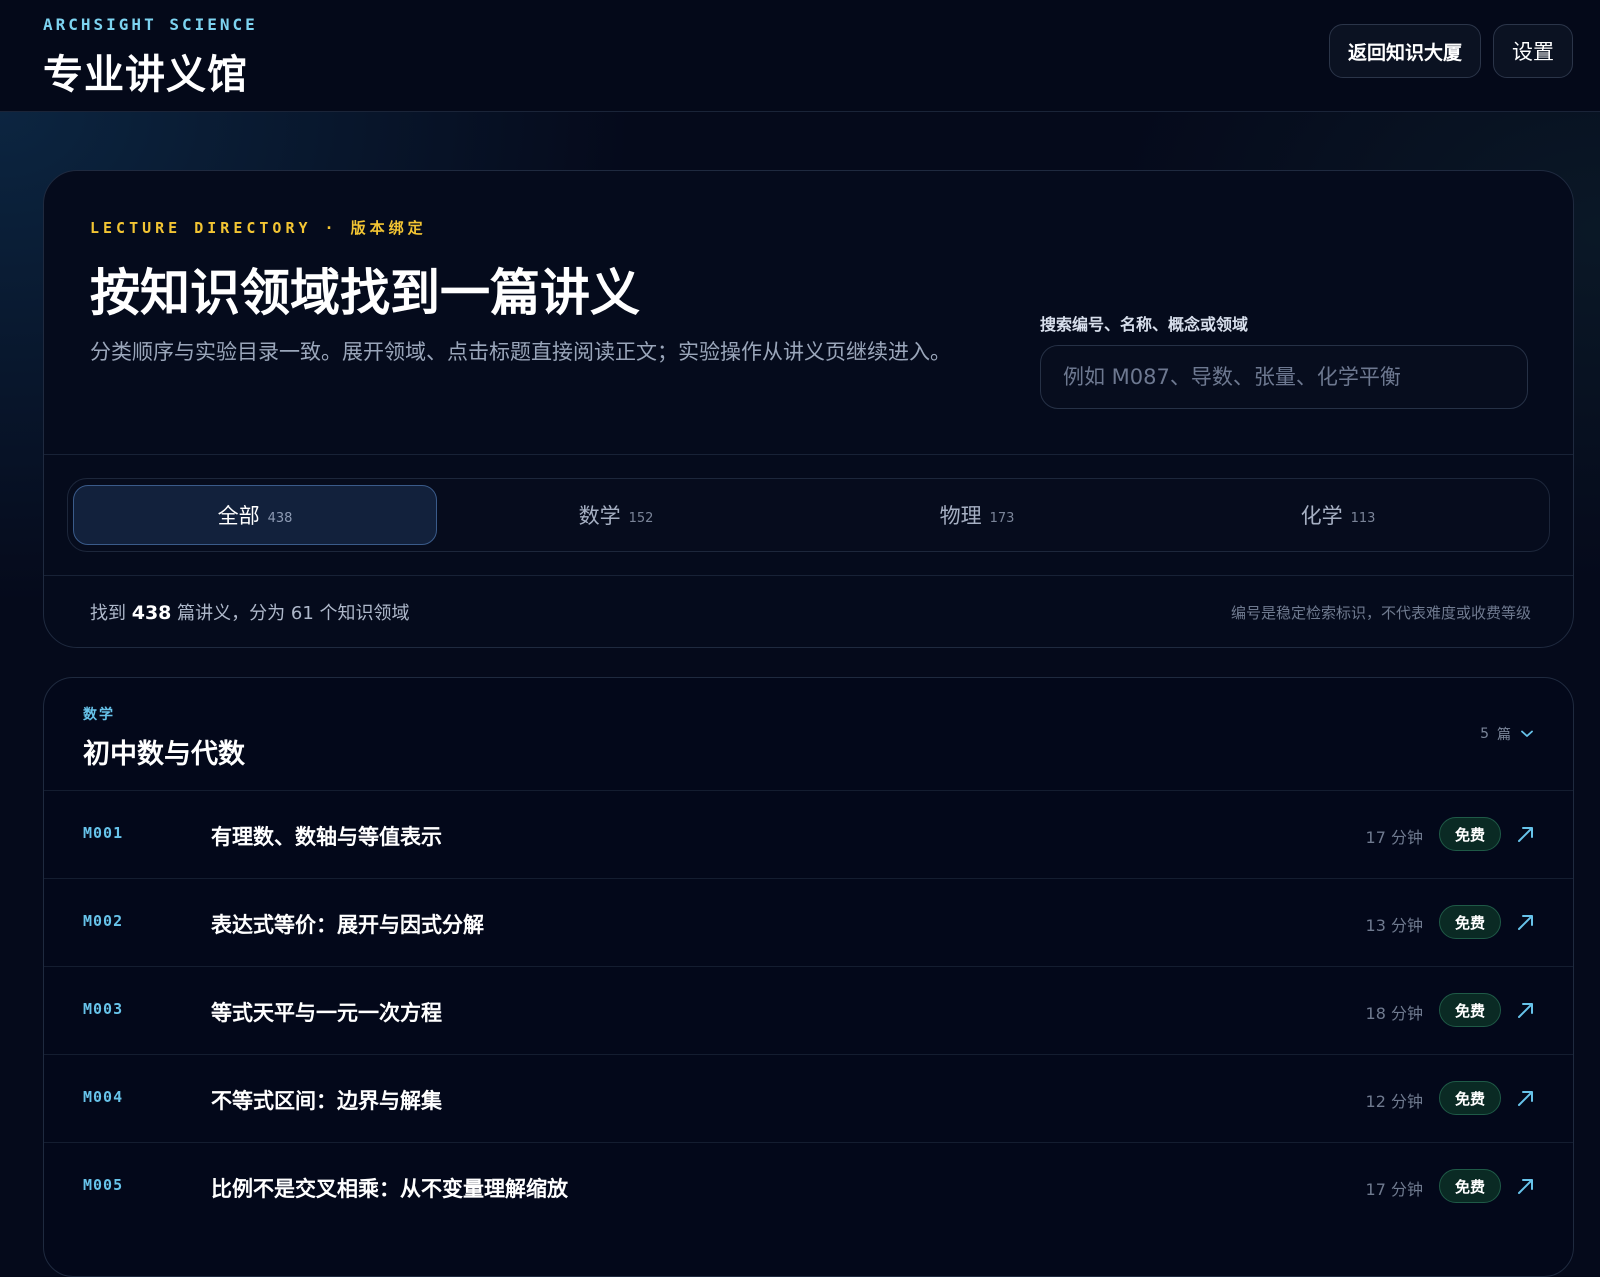  Describe the element at coordinates (808, 1186) in the screenshot. I see `lecture-row: M005 比例不是交叉相乘：从不变量理解缩放 17 分钟 免费` at that location.